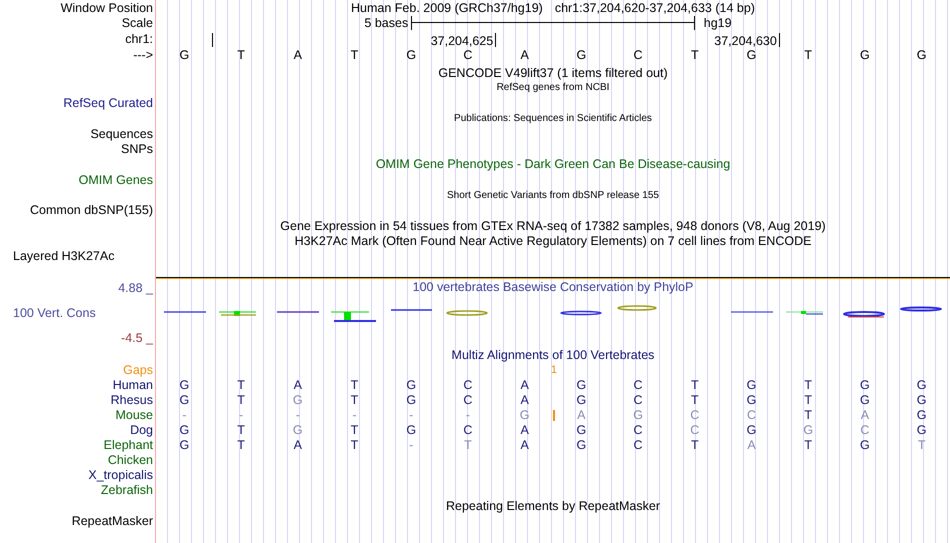 The width and height of the screenshot is (950, 543). Describe the element at coordinates (130, 460) in the screenshot. I see `species-label: Chicken` at that location.